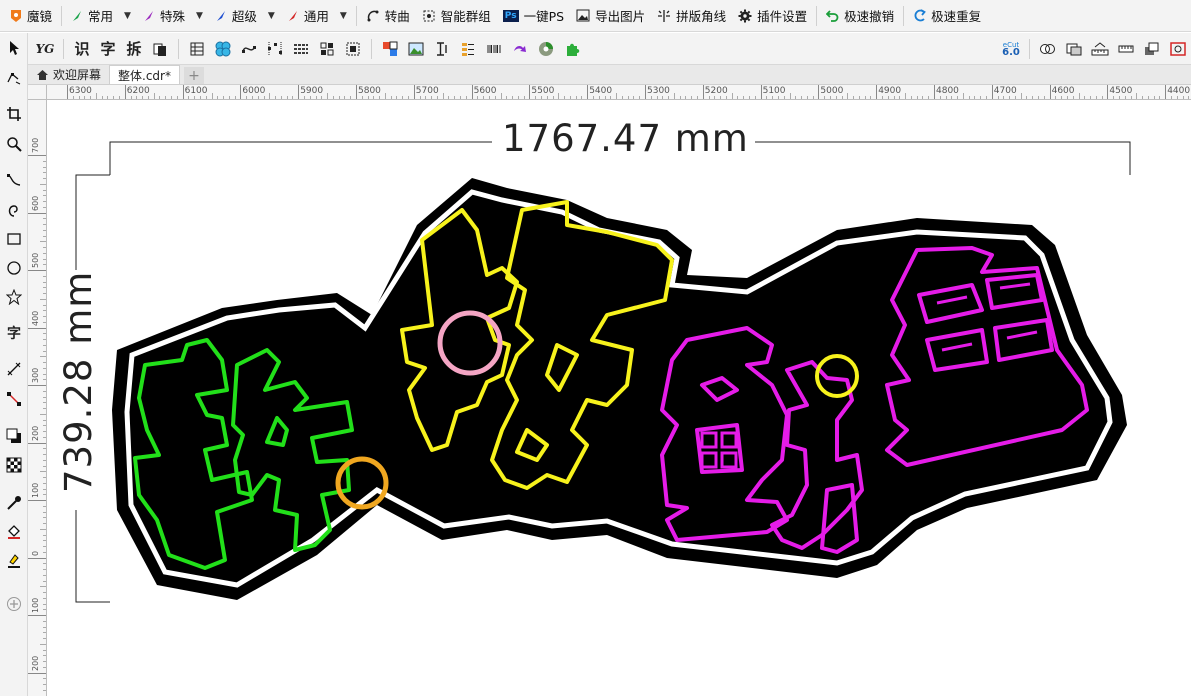 The image size is (1191, 696). I want to click on page-layout-button, so click(160, 49).